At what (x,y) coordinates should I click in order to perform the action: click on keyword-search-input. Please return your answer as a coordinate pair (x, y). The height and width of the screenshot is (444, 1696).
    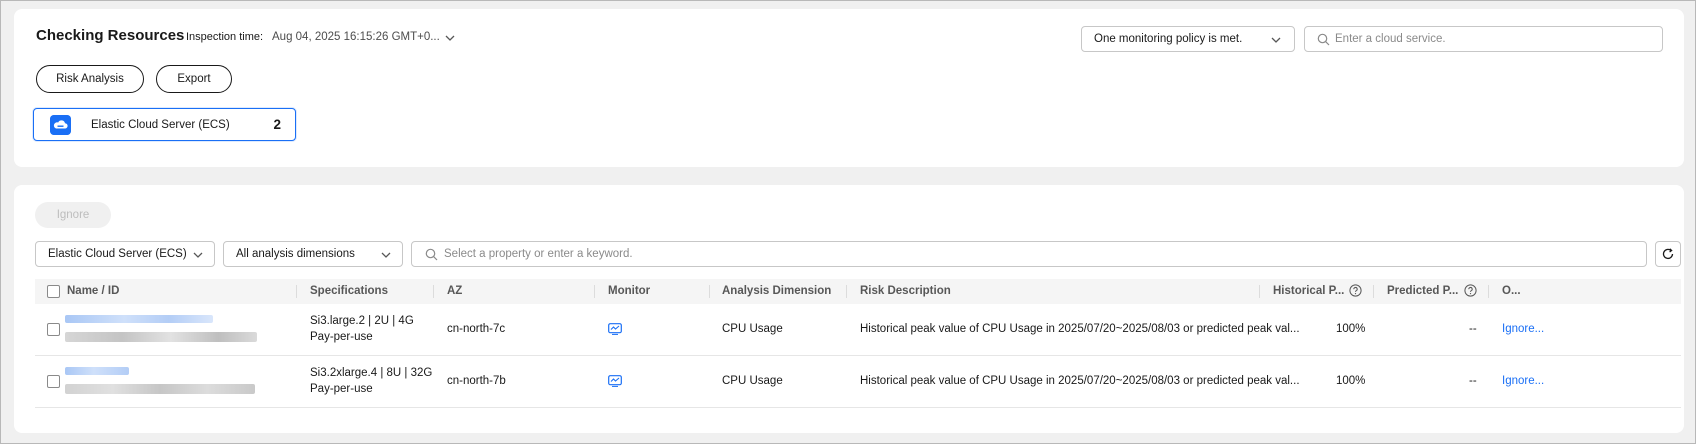
    Looking at the image, I should click on (1045, 254).